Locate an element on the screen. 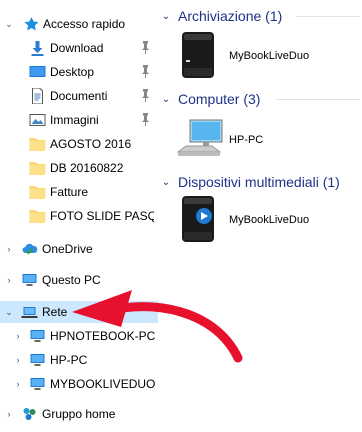 This screenshot has width=362, height=432. nav-label: Gruppo home is located at coordinates (79, 414).